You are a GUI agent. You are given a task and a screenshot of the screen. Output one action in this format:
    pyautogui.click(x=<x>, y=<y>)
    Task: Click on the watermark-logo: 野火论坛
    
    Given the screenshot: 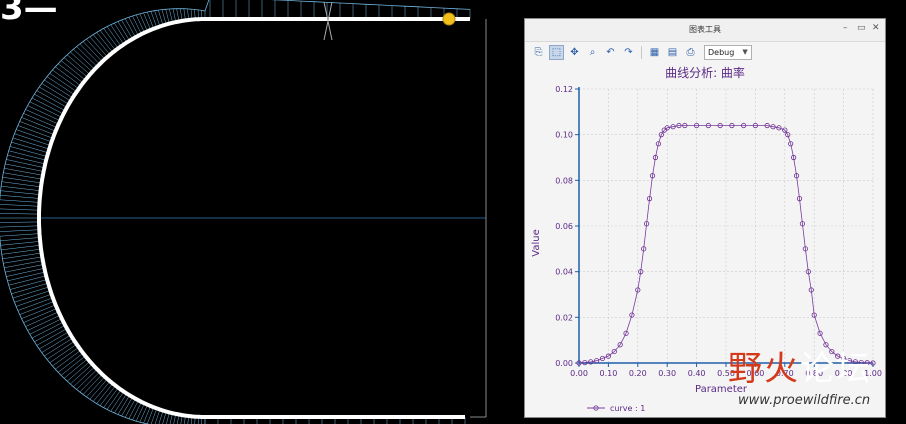 What is the action you would take?
    pyautogui.click(x=800, y=365)
    